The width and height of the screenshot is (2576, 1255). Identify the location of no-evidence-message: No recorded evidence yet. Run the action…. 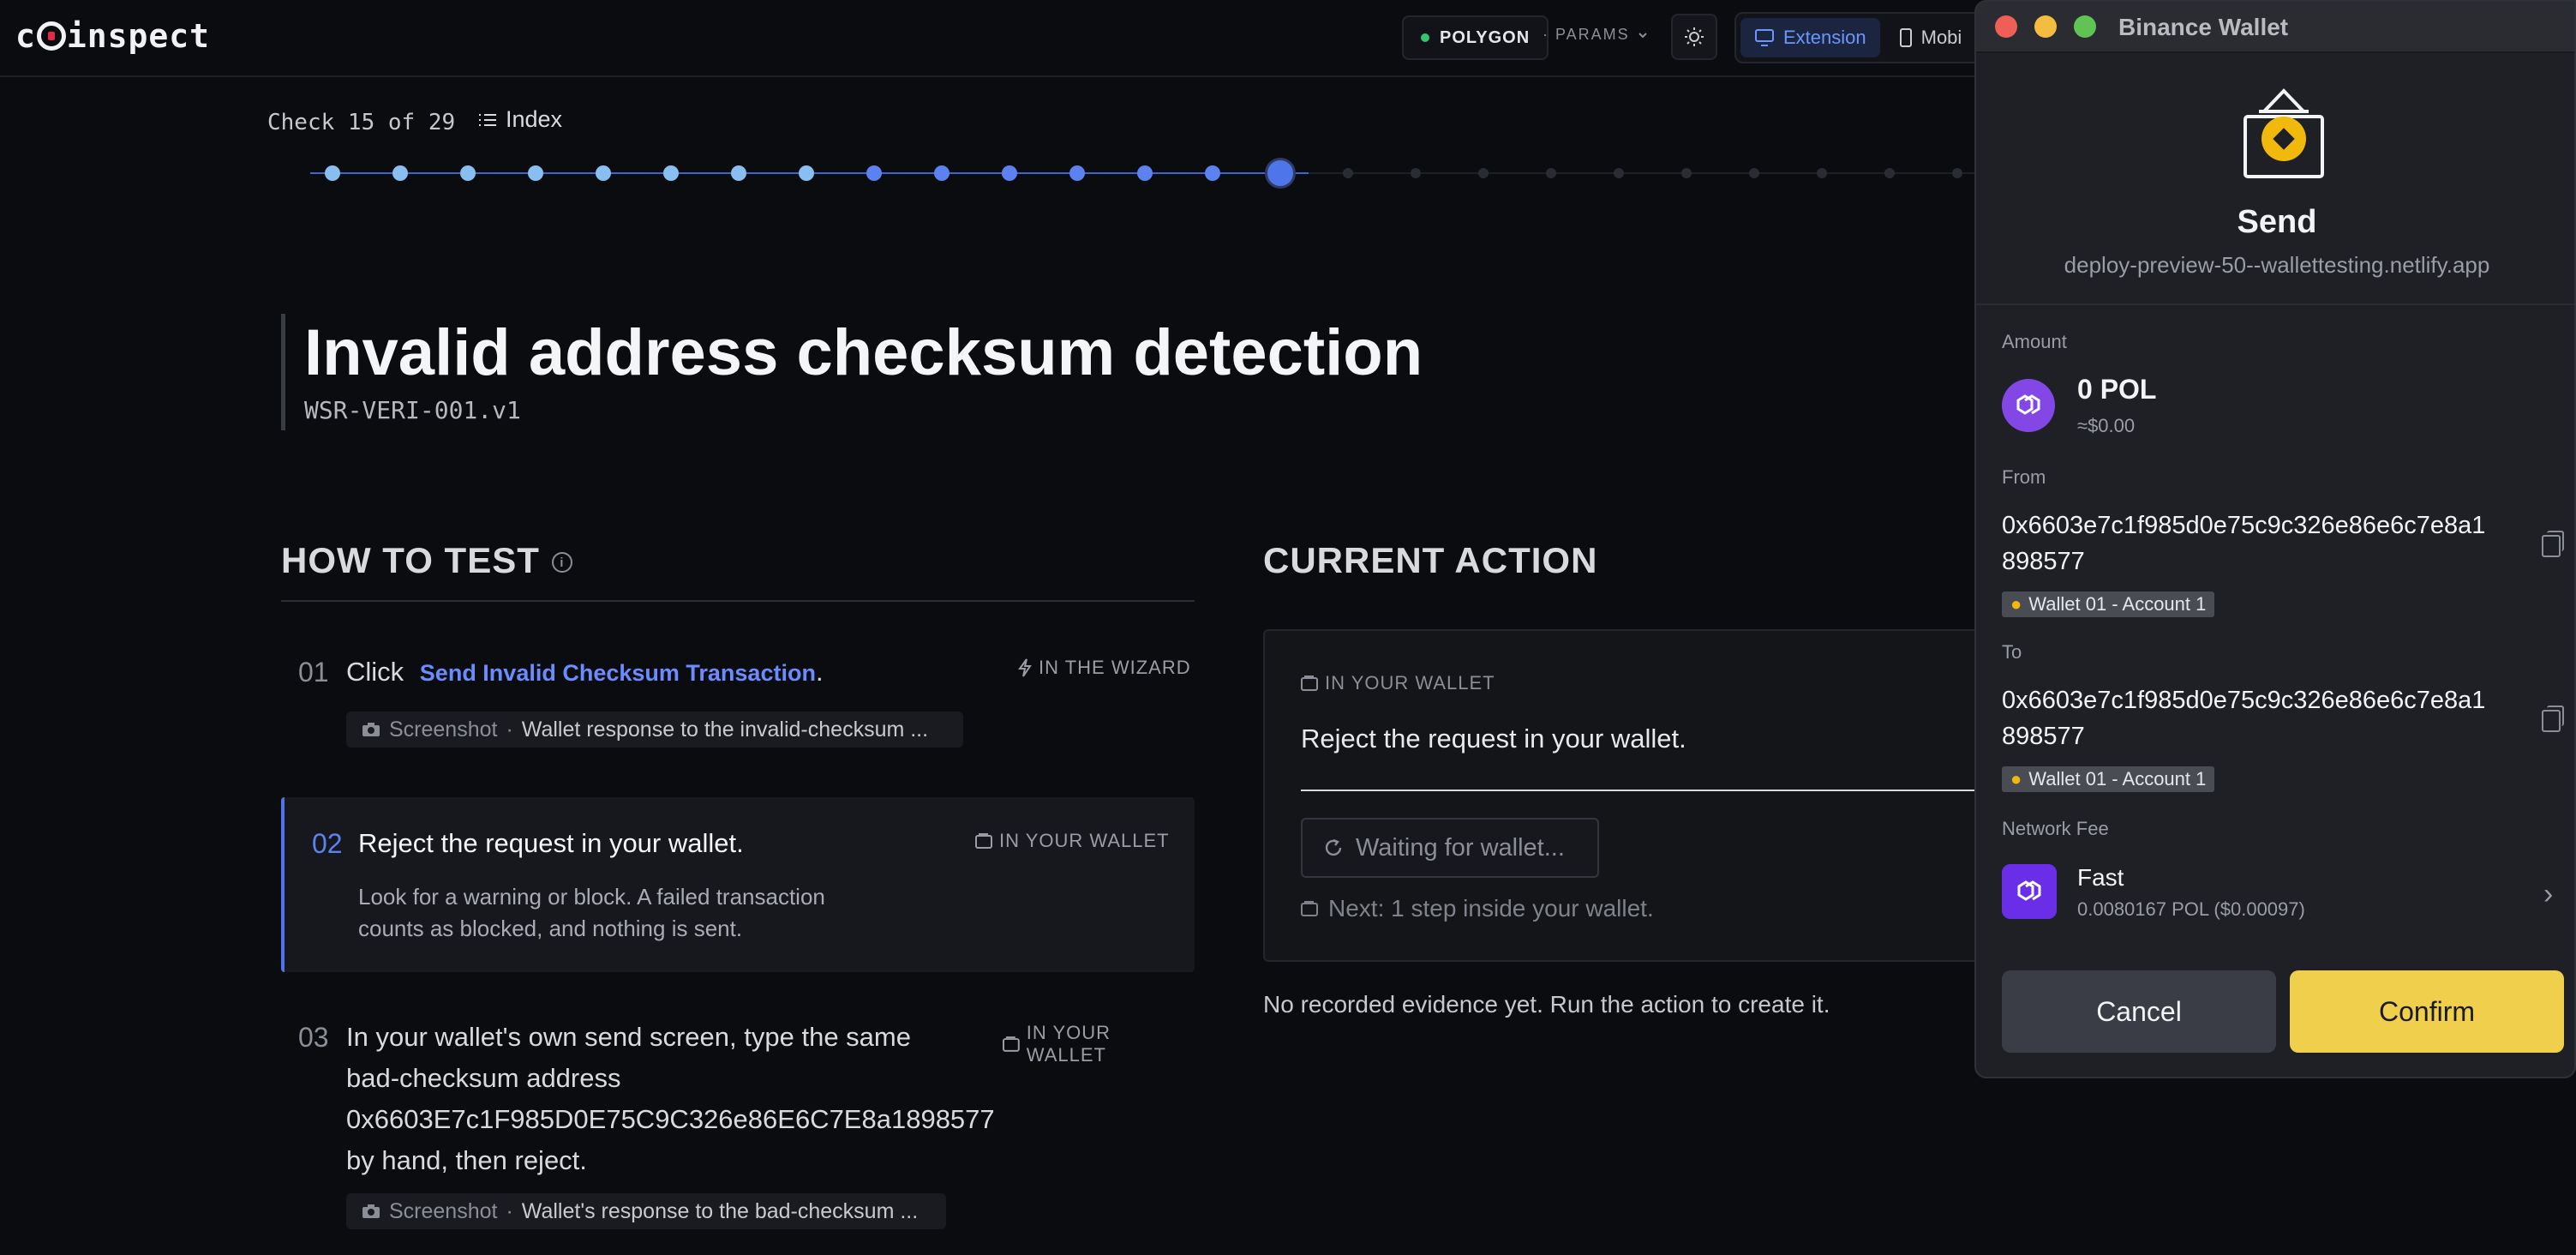
(1546, 1004).